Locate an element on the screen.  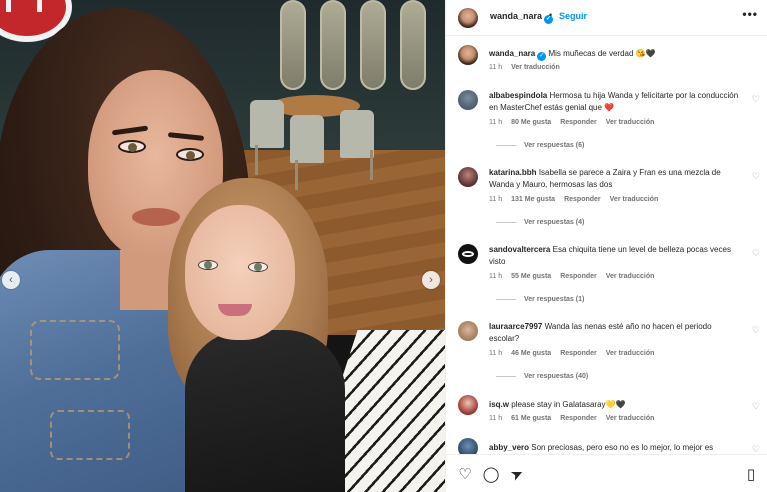
verified-badge-icon: ✓ is located at coordinates (542, 56).